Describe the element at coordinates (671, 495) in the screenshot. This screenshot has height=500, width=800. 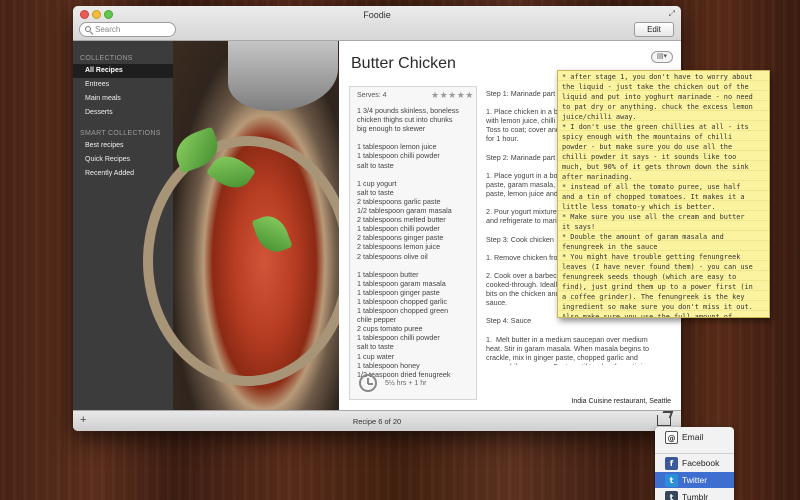
I see `tumblr-icon: t` at that location.